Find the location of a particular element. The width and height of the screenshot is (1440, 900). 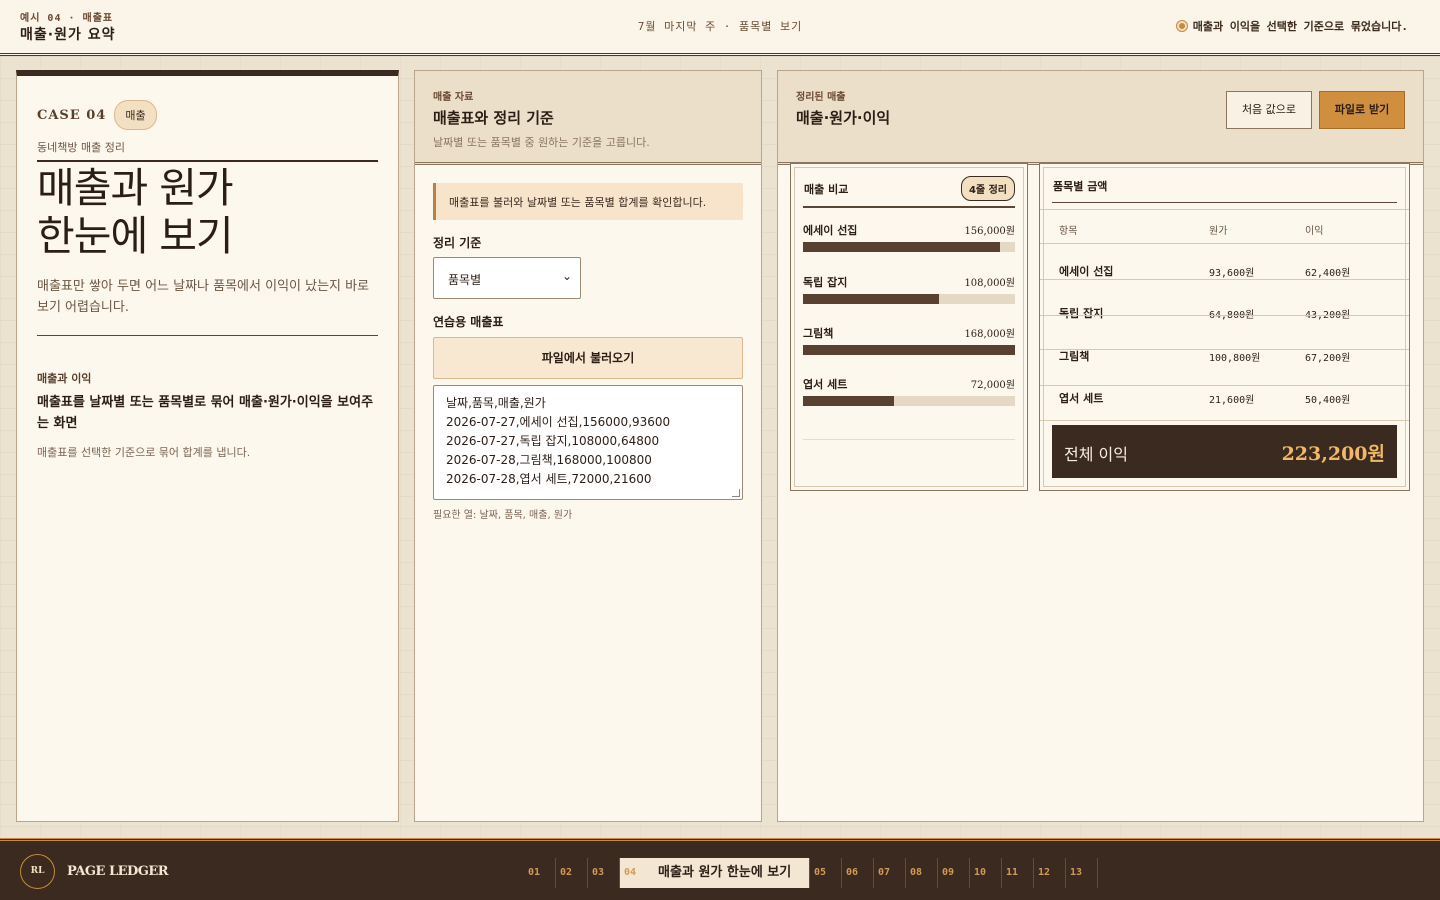

panel-title: 매출표와 정리 기준 is located at coordinates (493, 118).